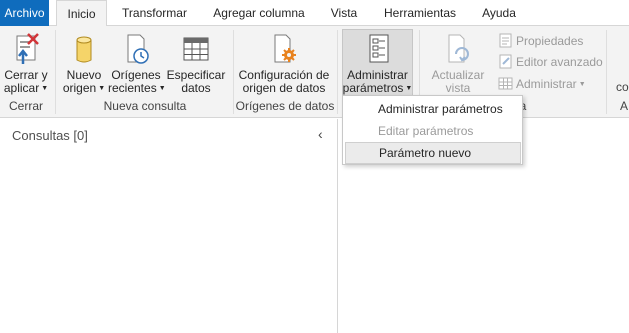 The width and height of the screenshot is (629, 333). What do you see at coordinates (377, 63) in the screenshot?
I see `manage-parameters-button: Administrar parámetros ▼` at bounding box center [377, 63].